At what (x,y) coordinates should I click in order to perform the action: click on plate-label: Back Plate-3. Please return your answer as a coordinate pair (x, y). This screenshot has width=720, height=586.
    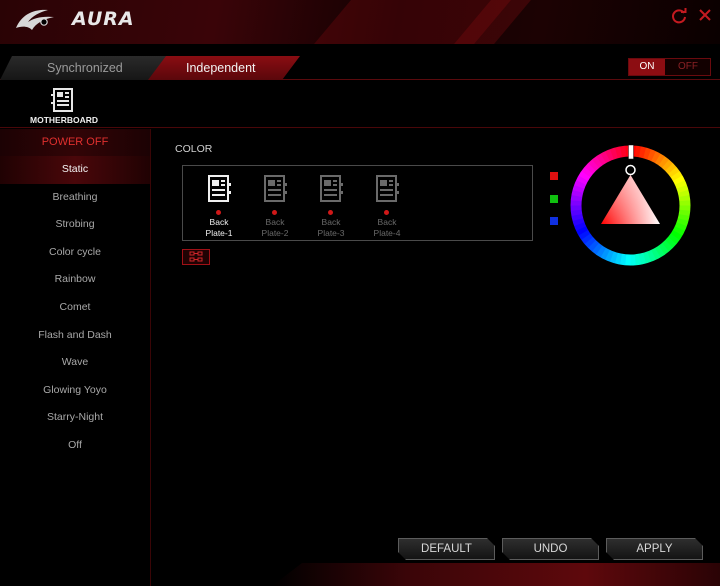
    Looking at the image, I should click on (331, 227).